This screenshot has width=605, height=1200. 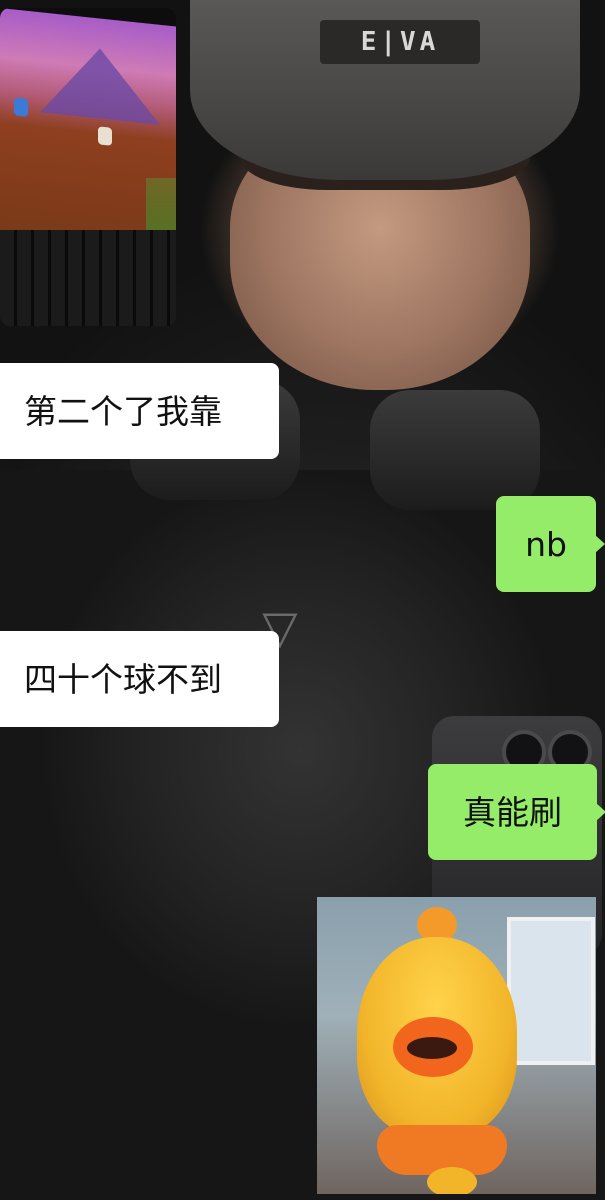 What do you see at coordinates (123, 679) in the screenshot?
I see `message-text: 四十个球不到` at bounding box center [123, 679].